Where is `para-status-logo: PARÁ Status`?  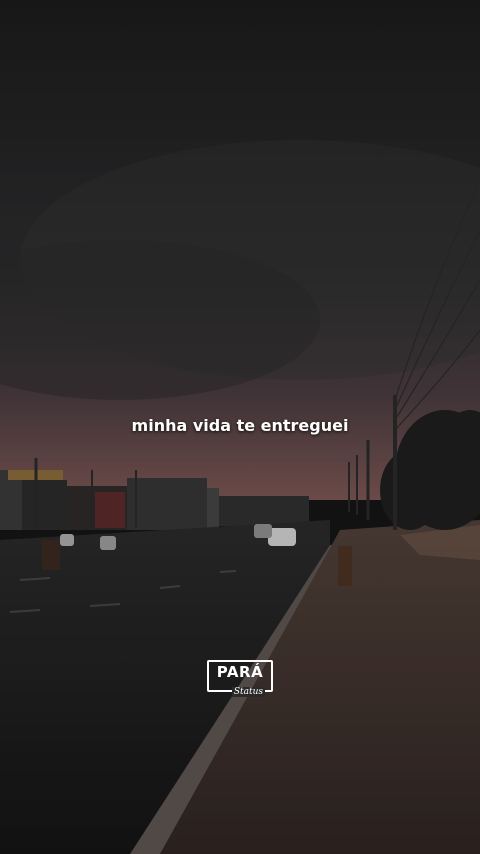
para-status-logo: PARÁ Status is located at coordinates (240, 678).